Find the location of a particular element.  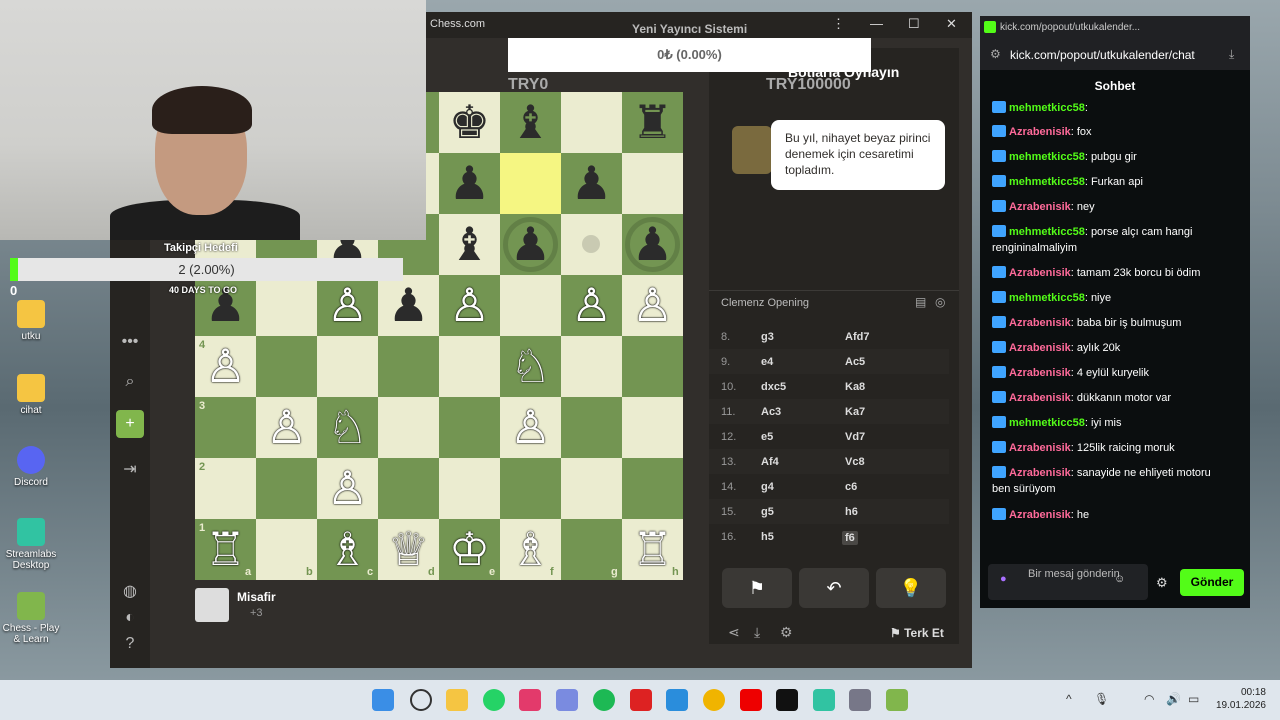

lichess-icon is located at coordinates (641, 700).